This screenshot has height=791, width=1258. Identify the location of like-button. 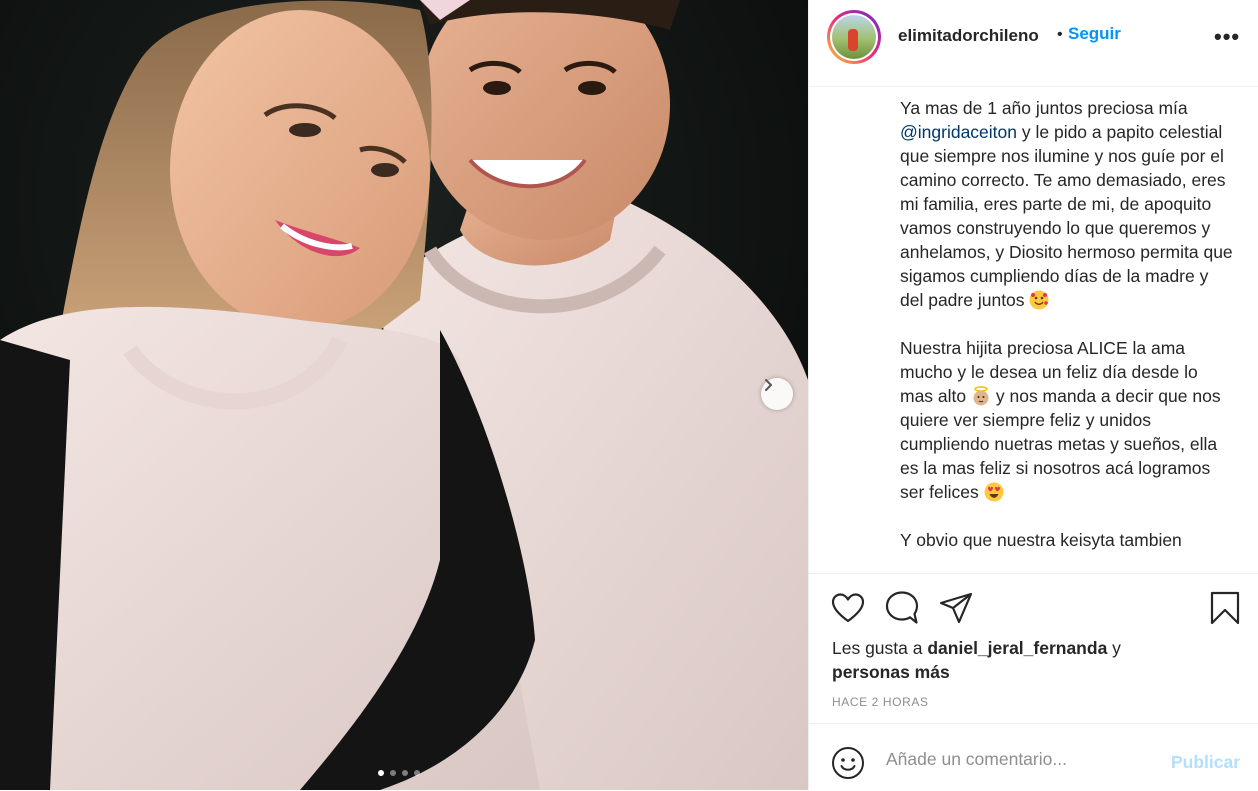
(848, 608).